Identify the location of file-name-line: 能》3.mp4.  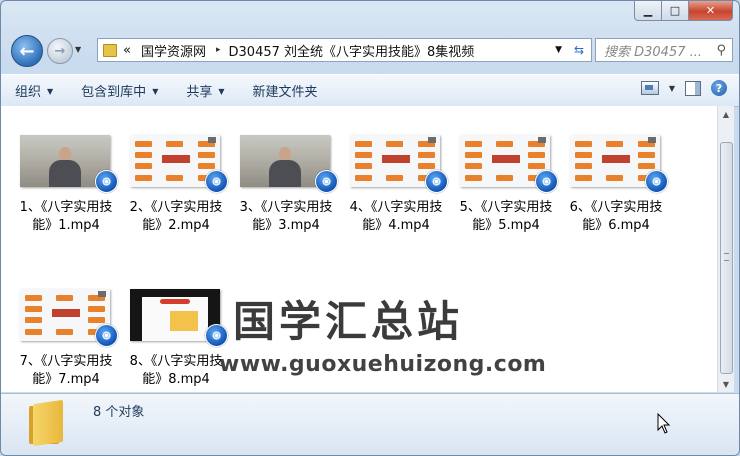
(286, 225).